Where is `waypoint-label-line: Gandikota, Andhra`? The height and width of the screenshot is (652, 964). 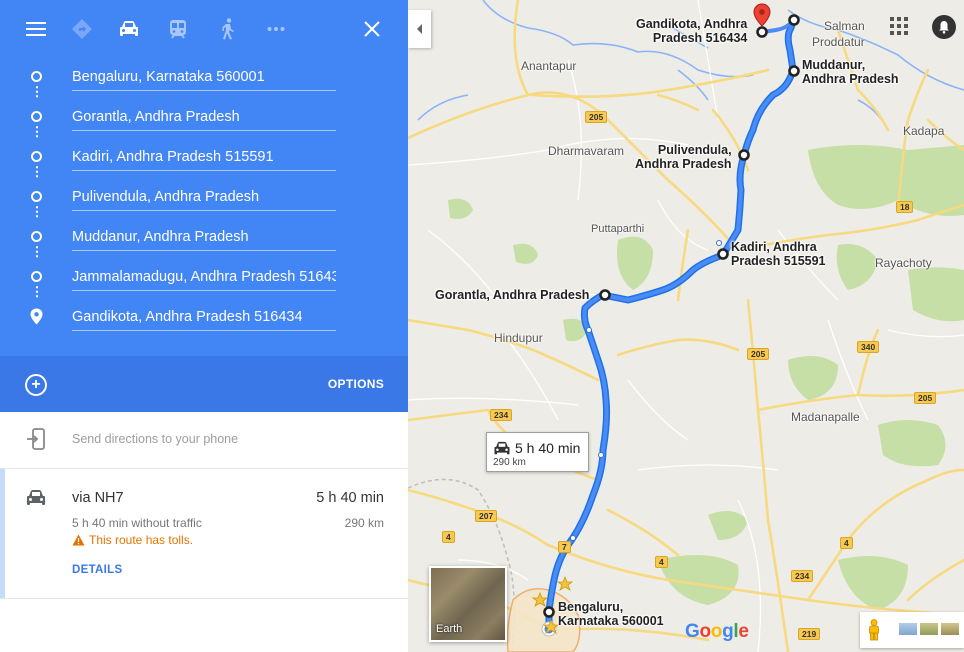
waypoint-label-line: Gandikota, Andhra is located at coordinates (692, 24).